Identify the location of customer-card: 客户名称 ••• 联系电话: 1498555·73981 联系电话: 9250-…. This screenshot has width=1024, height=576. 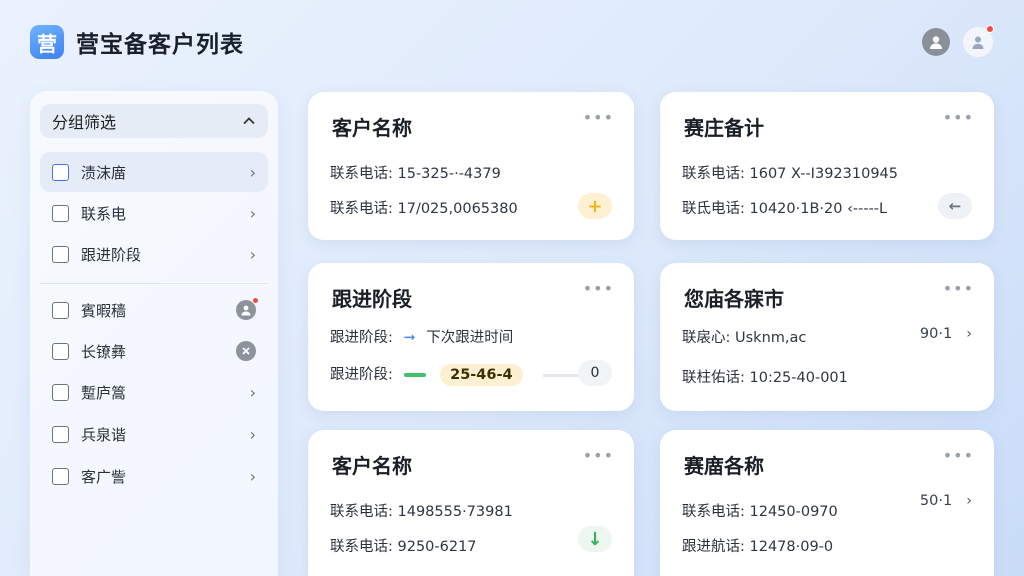
(471, 503).